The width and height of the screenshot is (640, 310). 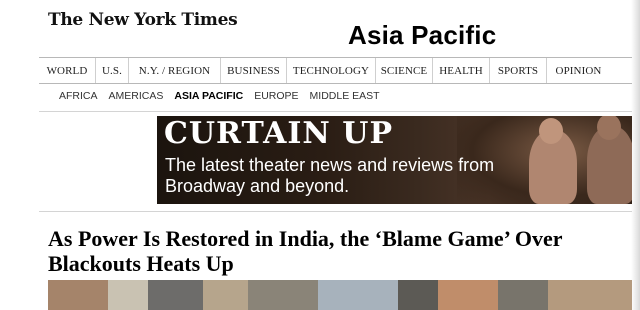 I want to click on section-title: Asia Pacific, so click(x=422, y=35).